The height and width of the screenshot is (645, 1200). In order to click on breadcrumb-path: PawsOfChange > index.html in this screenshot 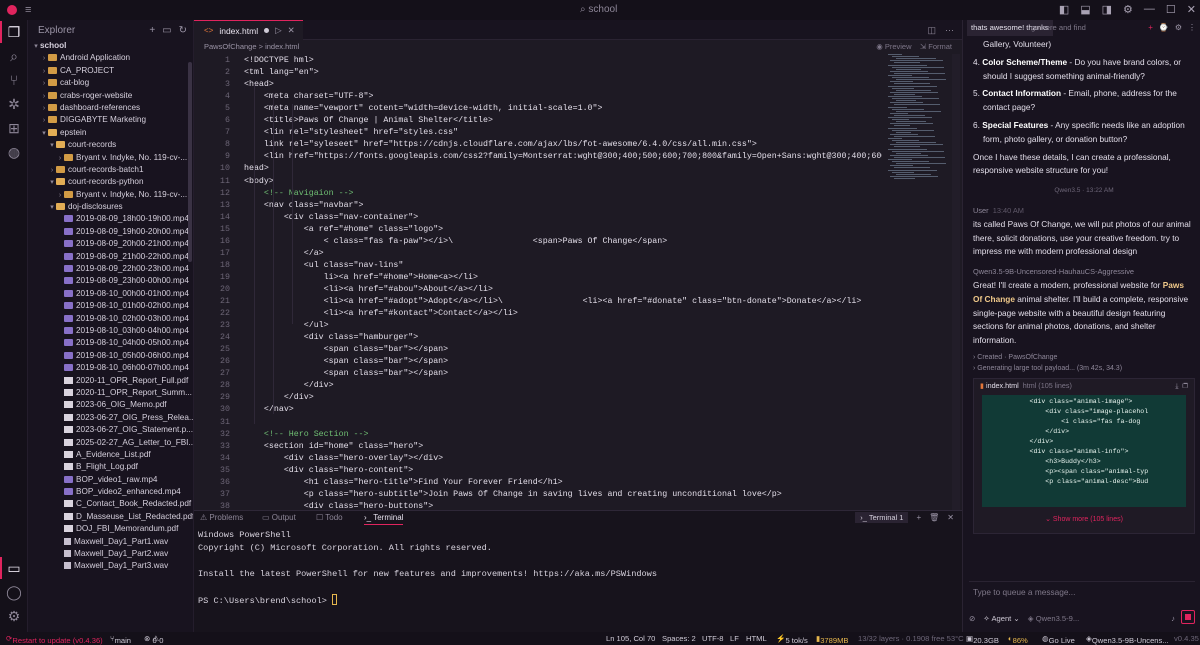, I will do `click(251, 46)`.